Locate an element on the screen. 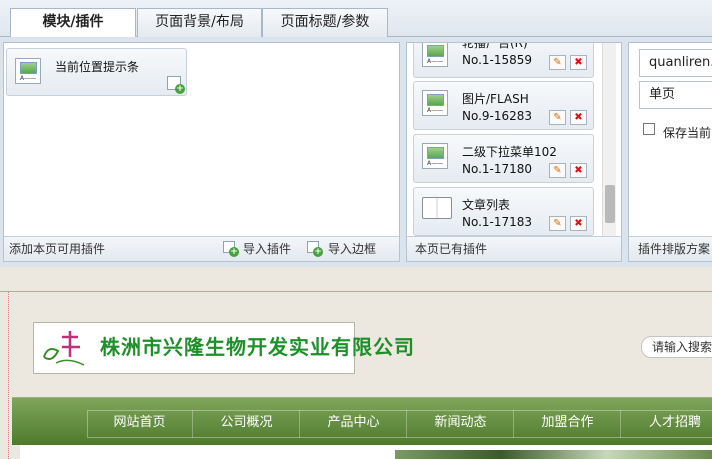 This screenshot has height=459, width=712. nav-item-news: 新闻动态 is located at coordinates (461, 424).